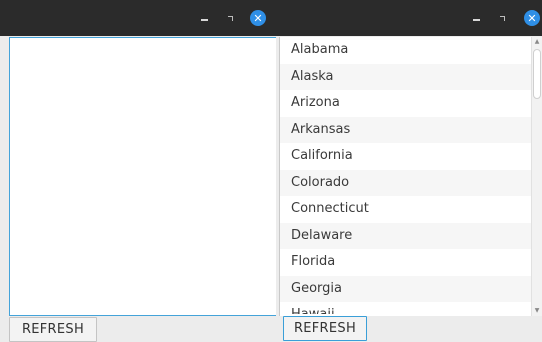  I want to click on list-item: Arizona, so click(411, 103).